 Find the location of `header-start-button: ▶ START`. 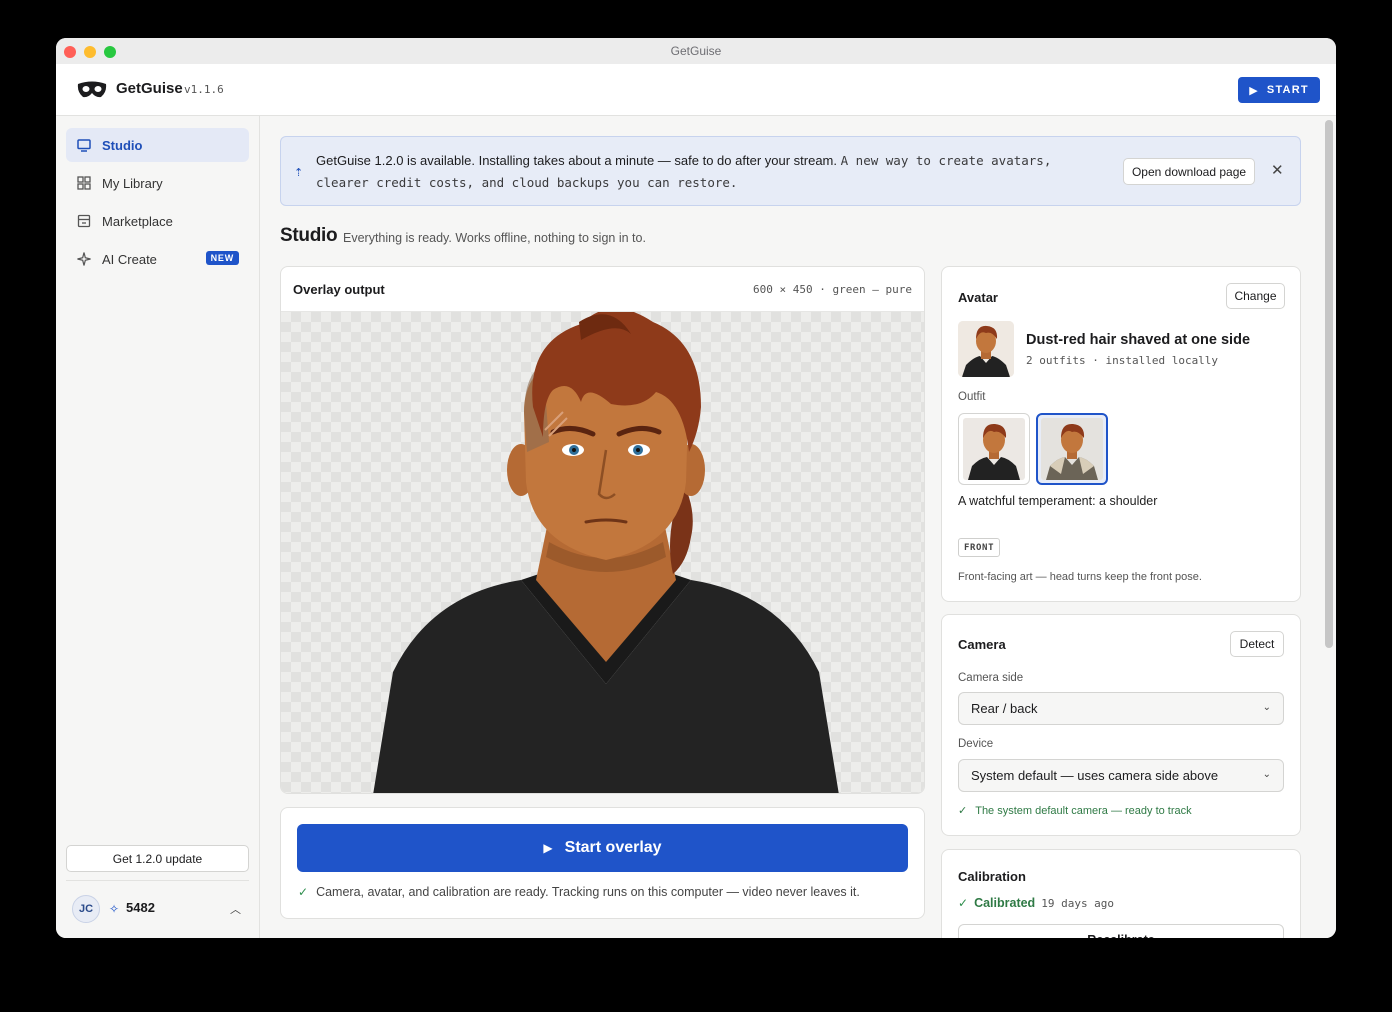

header-start-button: ▶ START is located at coordinates (1279, 90).